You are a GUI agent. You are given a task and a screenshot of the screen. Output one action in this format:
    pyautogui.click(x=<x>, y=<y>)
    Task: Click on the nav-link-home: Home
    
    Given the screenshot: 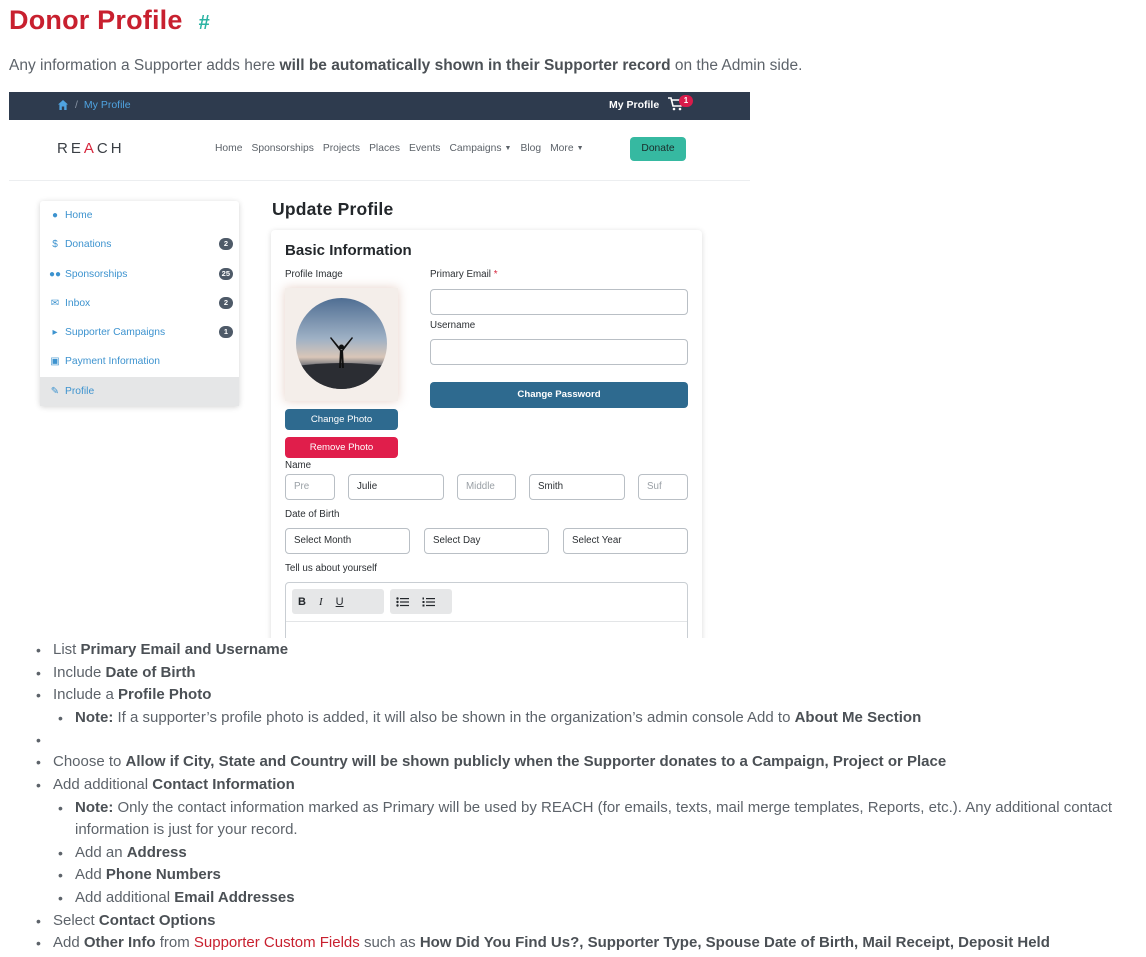 What is the action you would take?
    pyautogui.click(x=228, y=148)
    